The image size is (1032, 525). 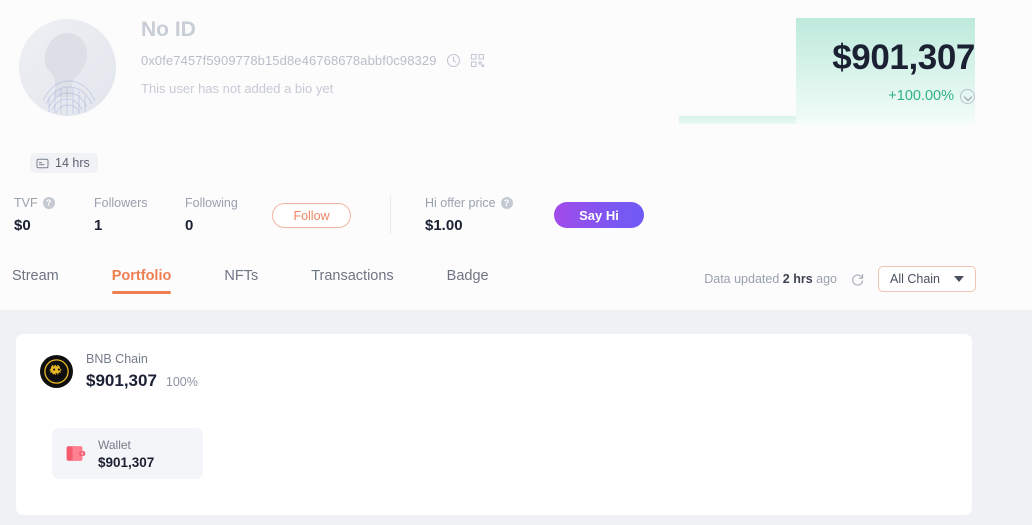 What do you see at coordinates (477, 60) in the screenshot?
I see `qr-code-icon` at bounding box center [477, 60].